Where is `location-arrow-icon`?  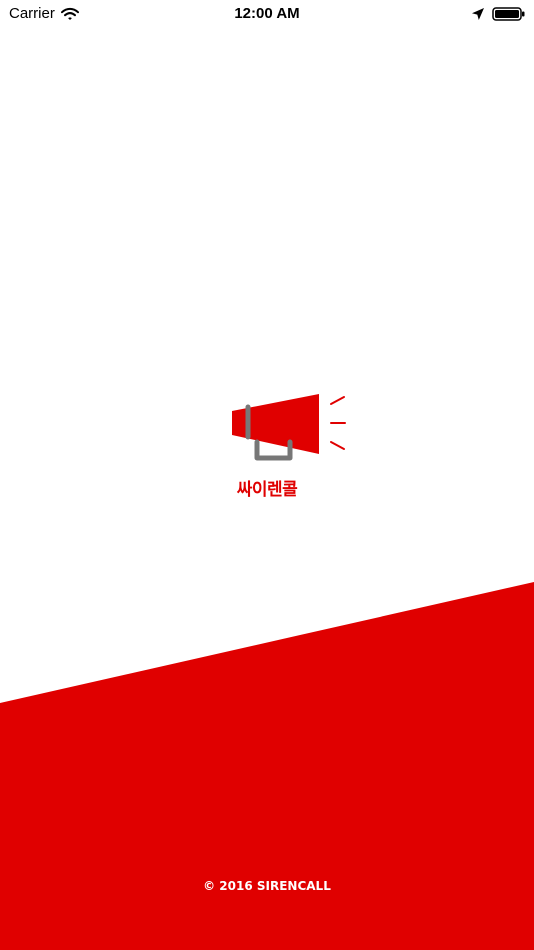 location-arrow-icon is located at coordinates (478, 14).